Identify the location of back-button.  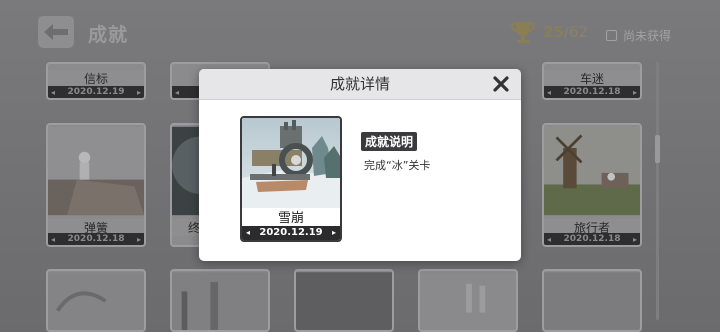
(56, 32).